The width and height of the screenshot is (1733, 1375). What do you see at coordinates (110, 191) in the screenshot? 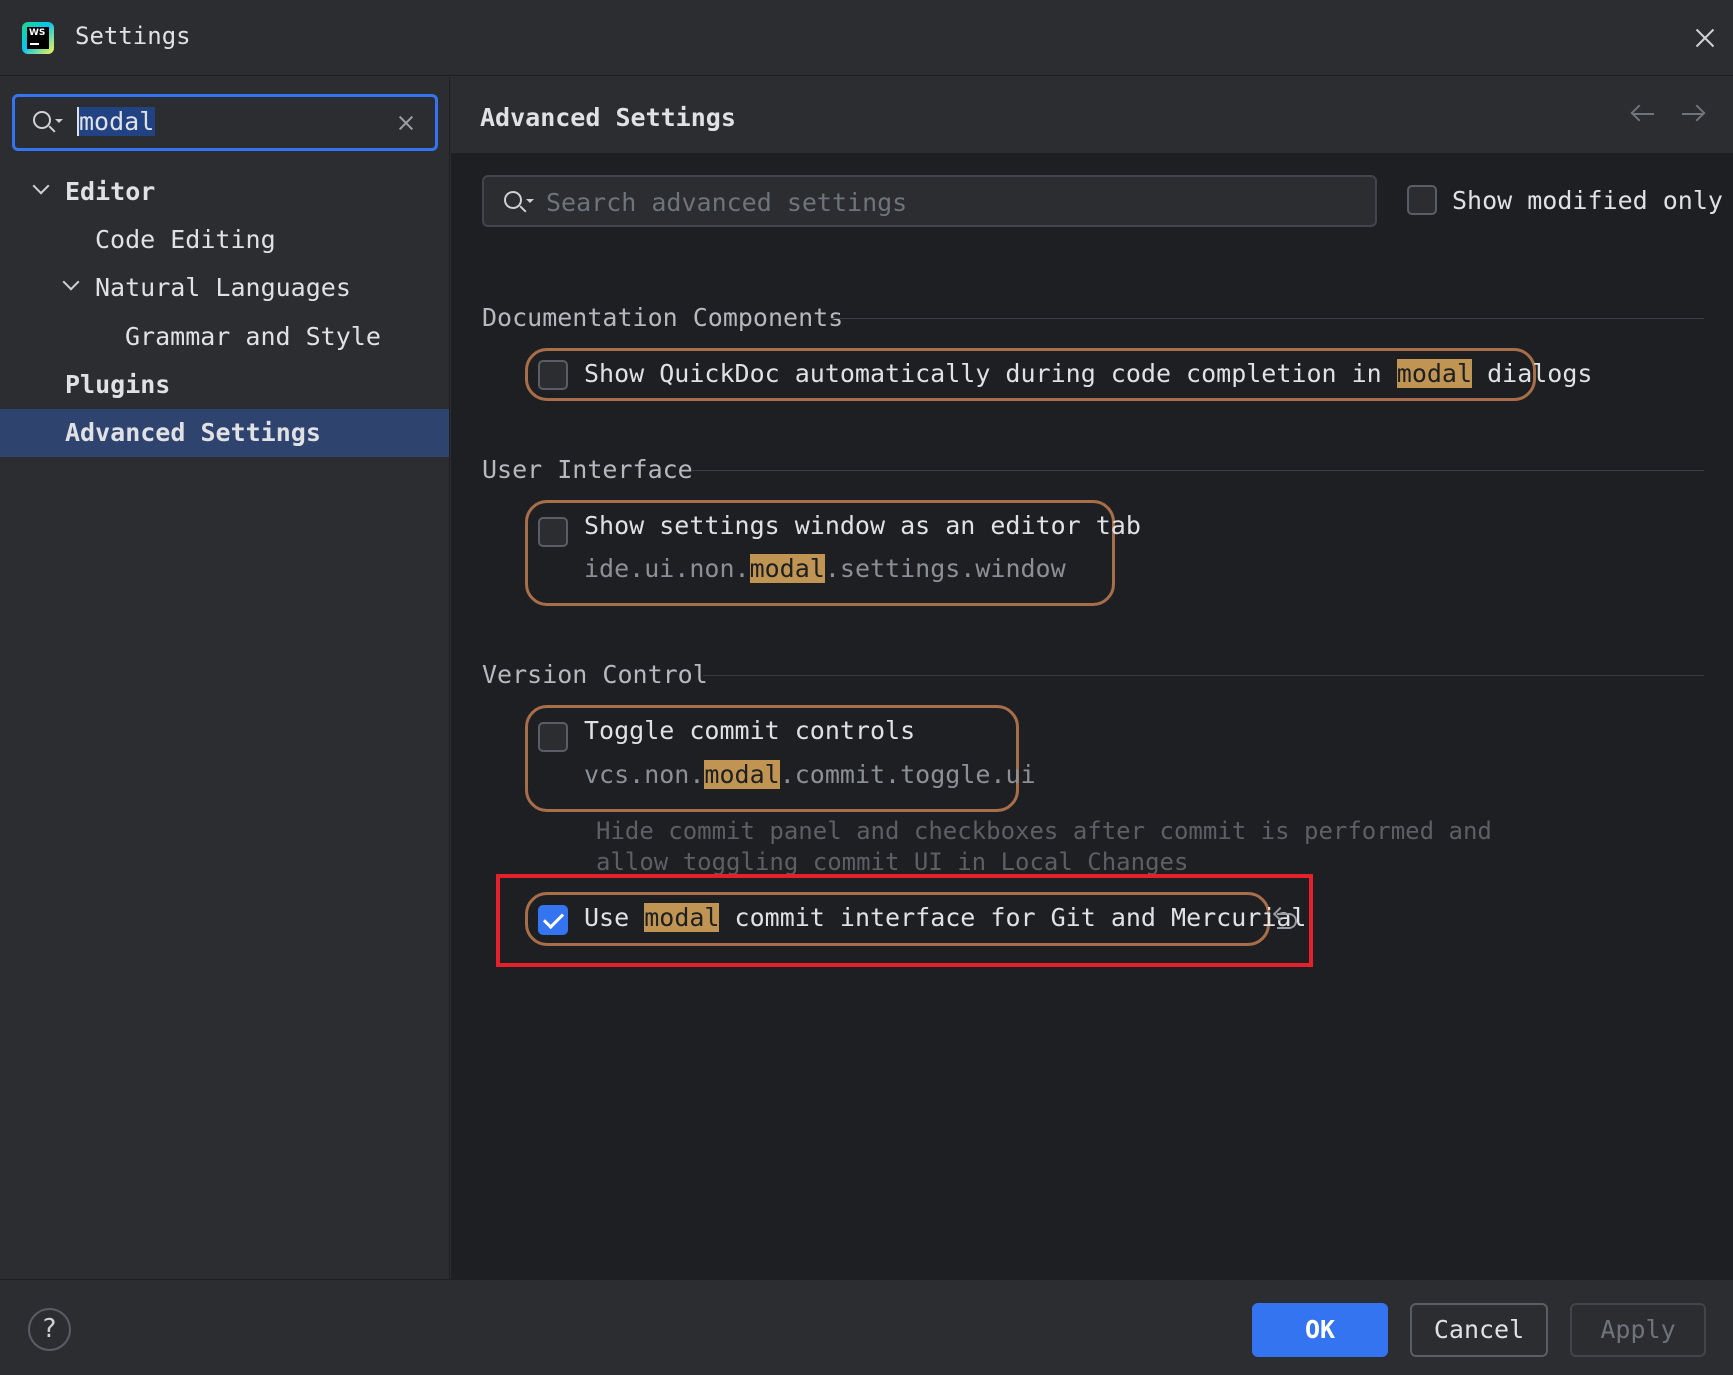
I see `sidebar-item-label: Editor` at bounding box center [110, 191].